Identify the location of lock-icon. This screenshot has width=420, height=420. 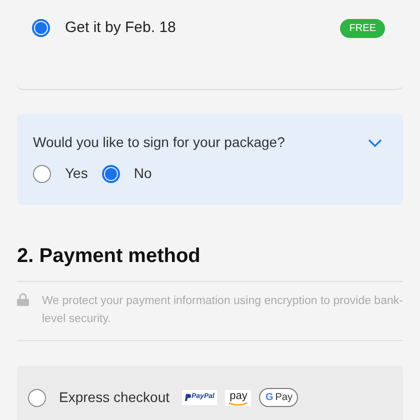
(23, 299).